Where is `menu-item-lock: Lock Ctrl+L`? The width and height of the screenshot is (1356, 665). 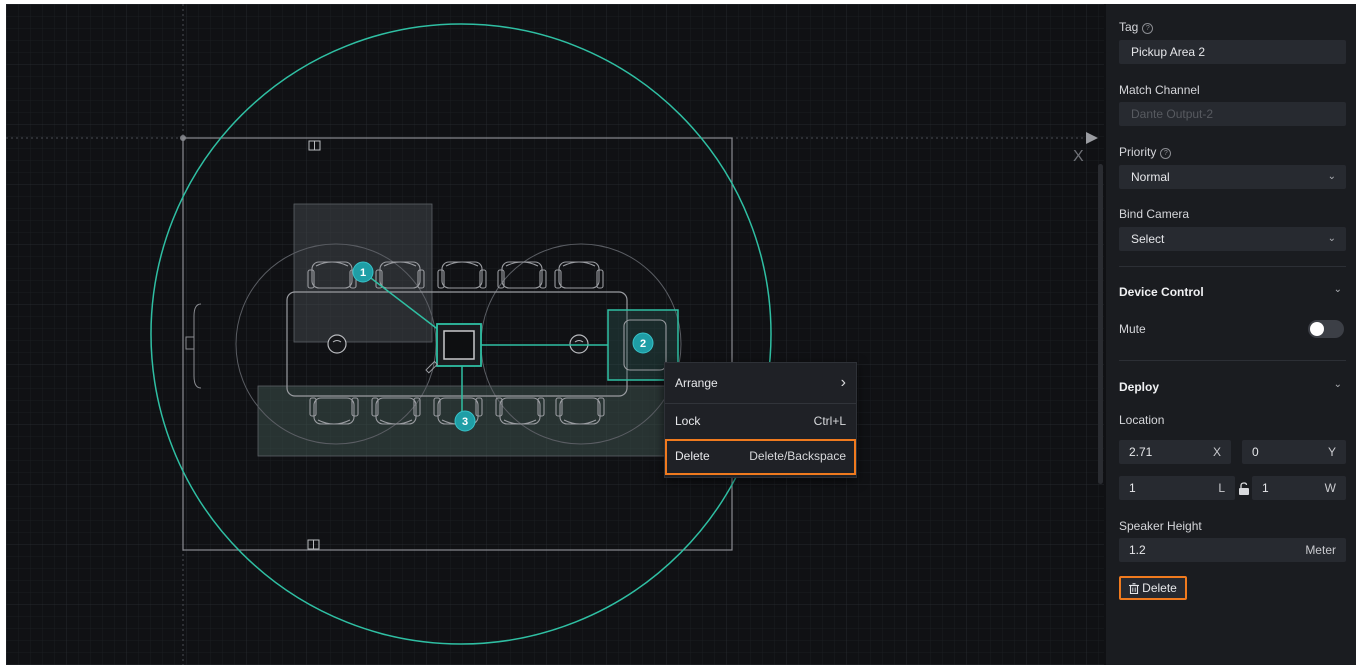
menu-item-lock: Lock Ctrl+L is located at coordinates (760, 421).